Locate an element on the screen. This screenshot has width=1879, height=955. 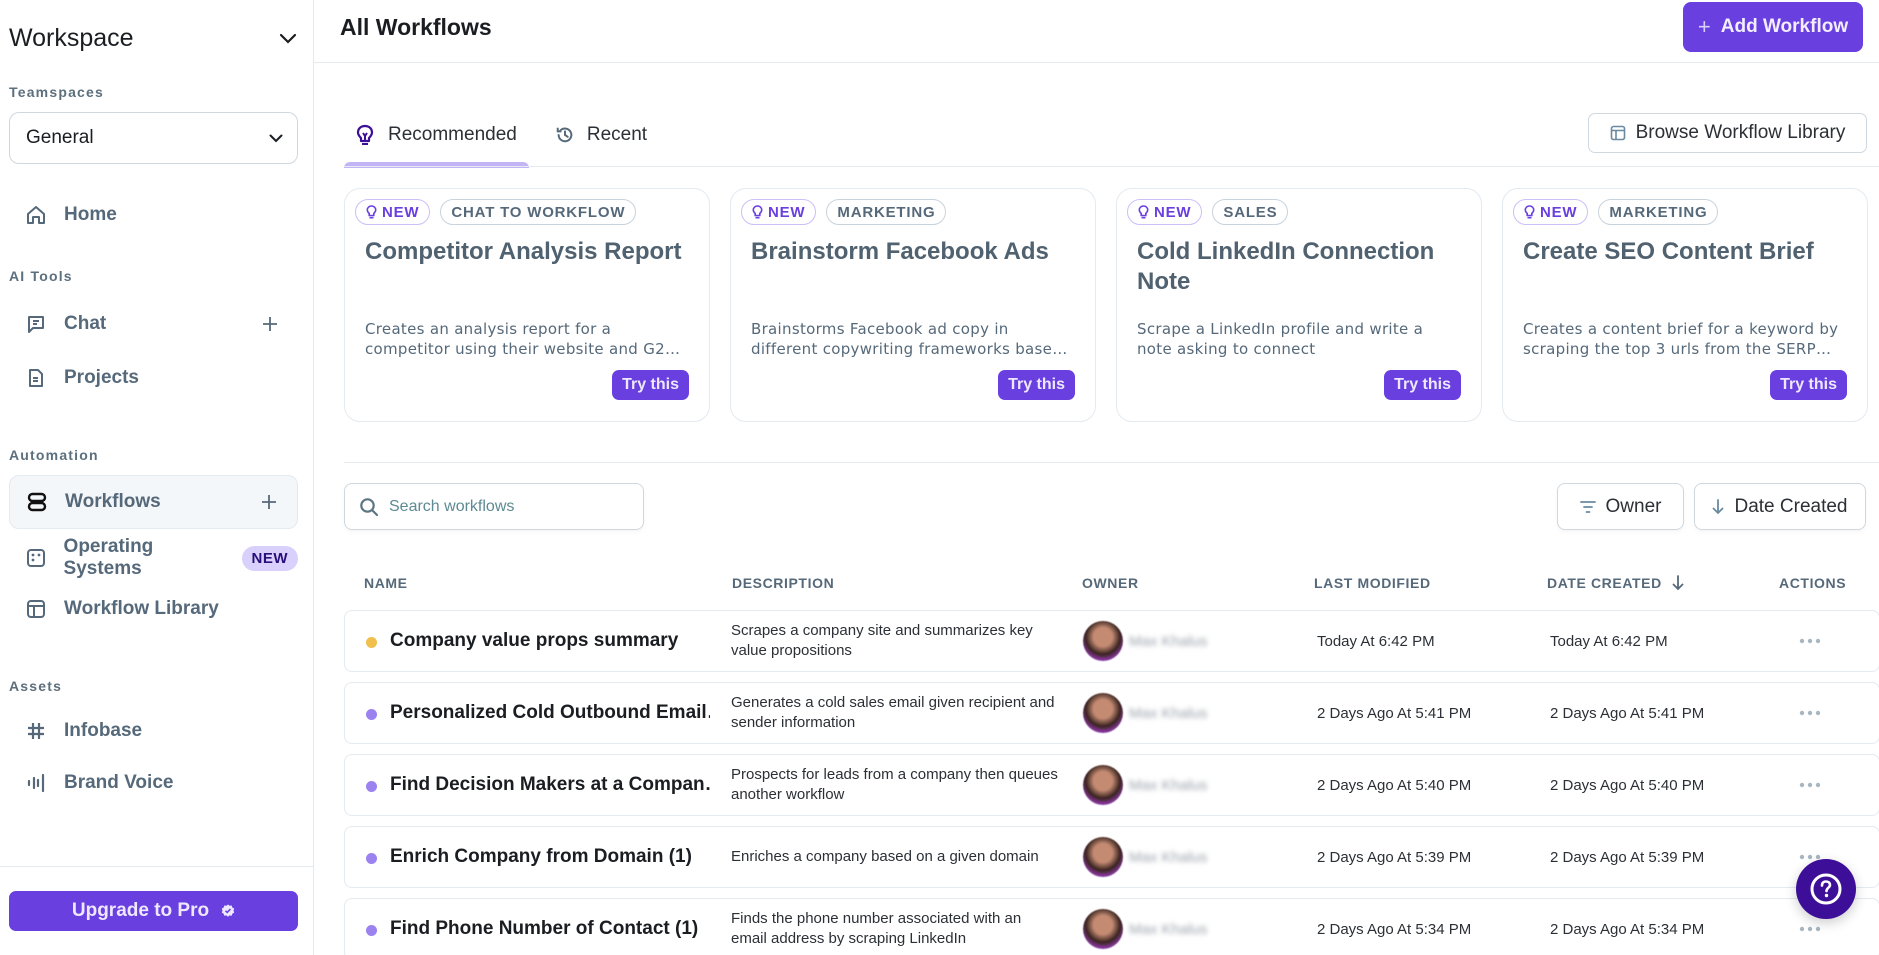
page-title: All Workflows is located at coordinates (416, 27).